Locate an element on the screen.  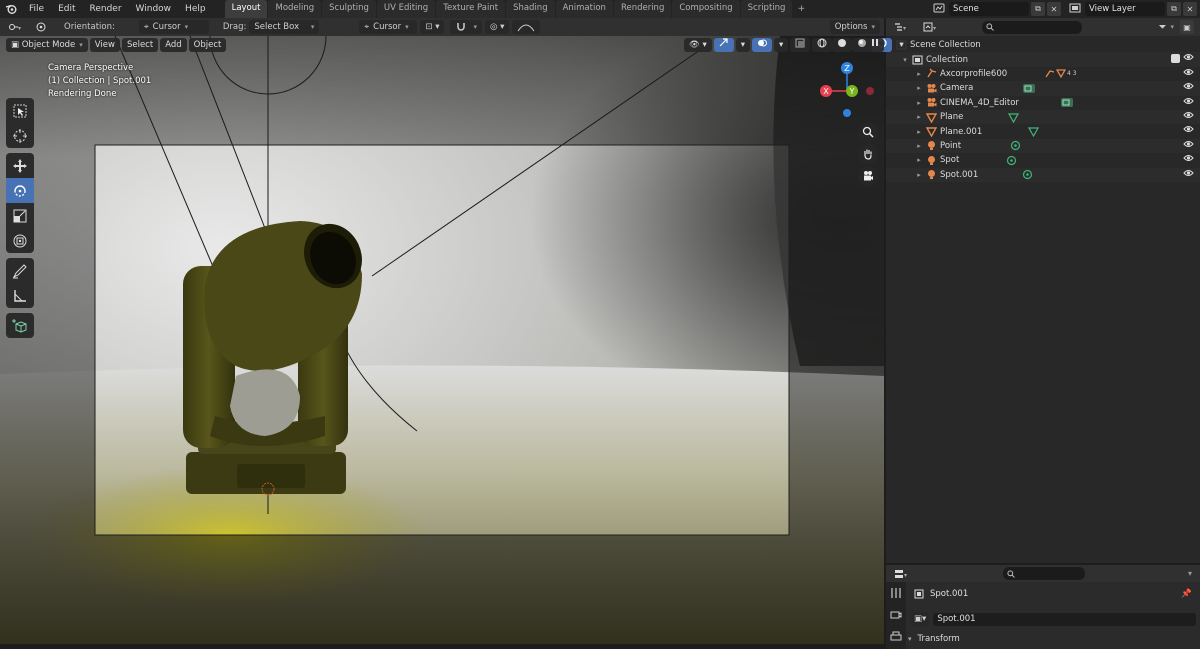
select-box-tool is located at coordinates (20, 110).